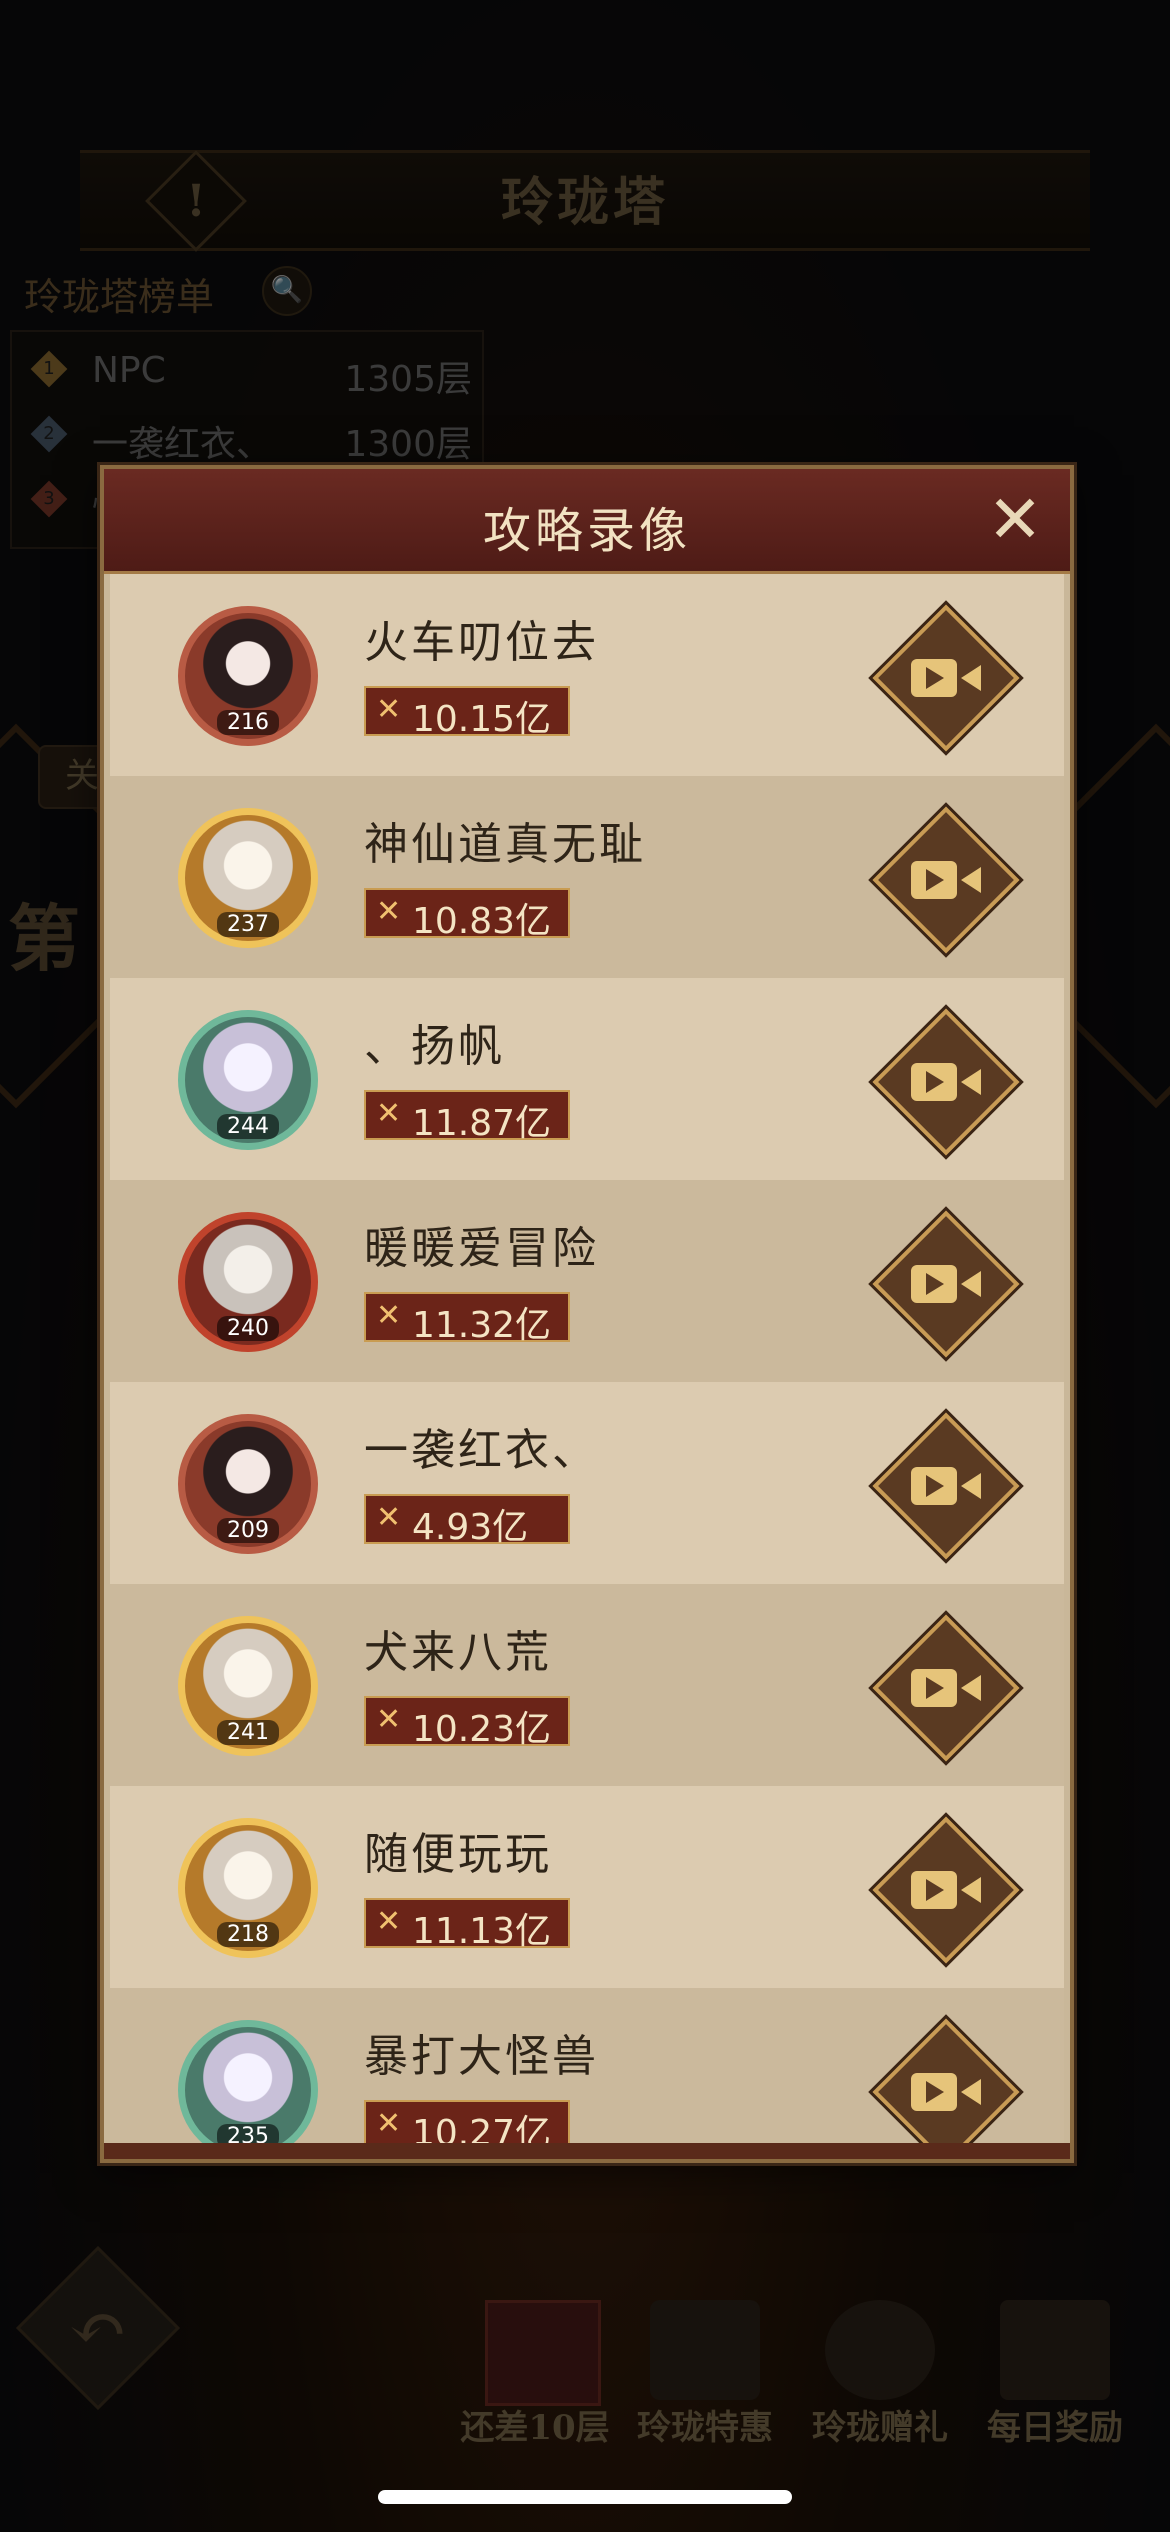  Describe the element at coordinates (248, 1934) in the screenshot. I see `avatar-level: 218` at that location.